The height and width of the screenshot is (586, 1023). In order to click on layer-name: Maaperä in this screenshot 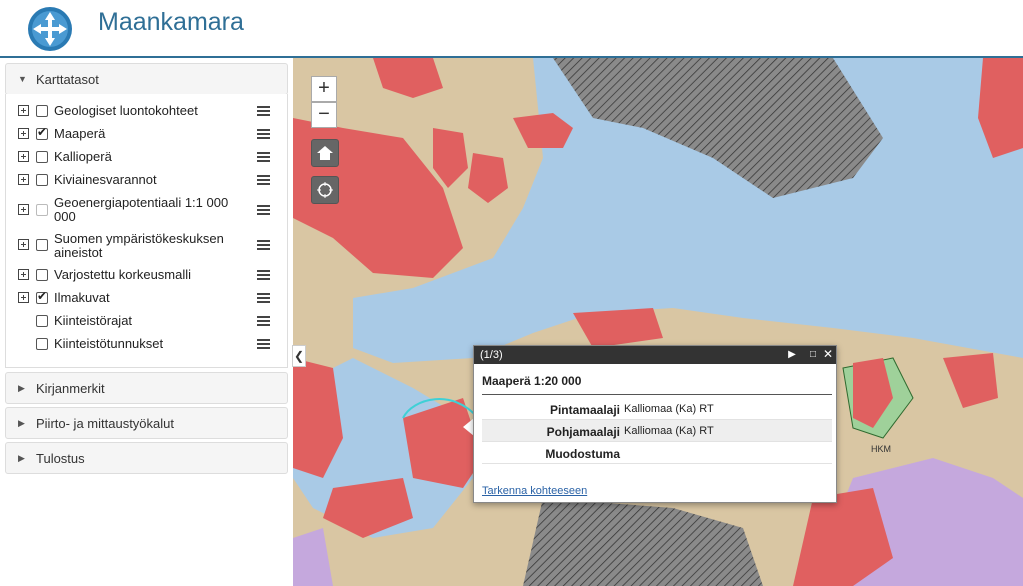, I will do `click(80, 133)`.